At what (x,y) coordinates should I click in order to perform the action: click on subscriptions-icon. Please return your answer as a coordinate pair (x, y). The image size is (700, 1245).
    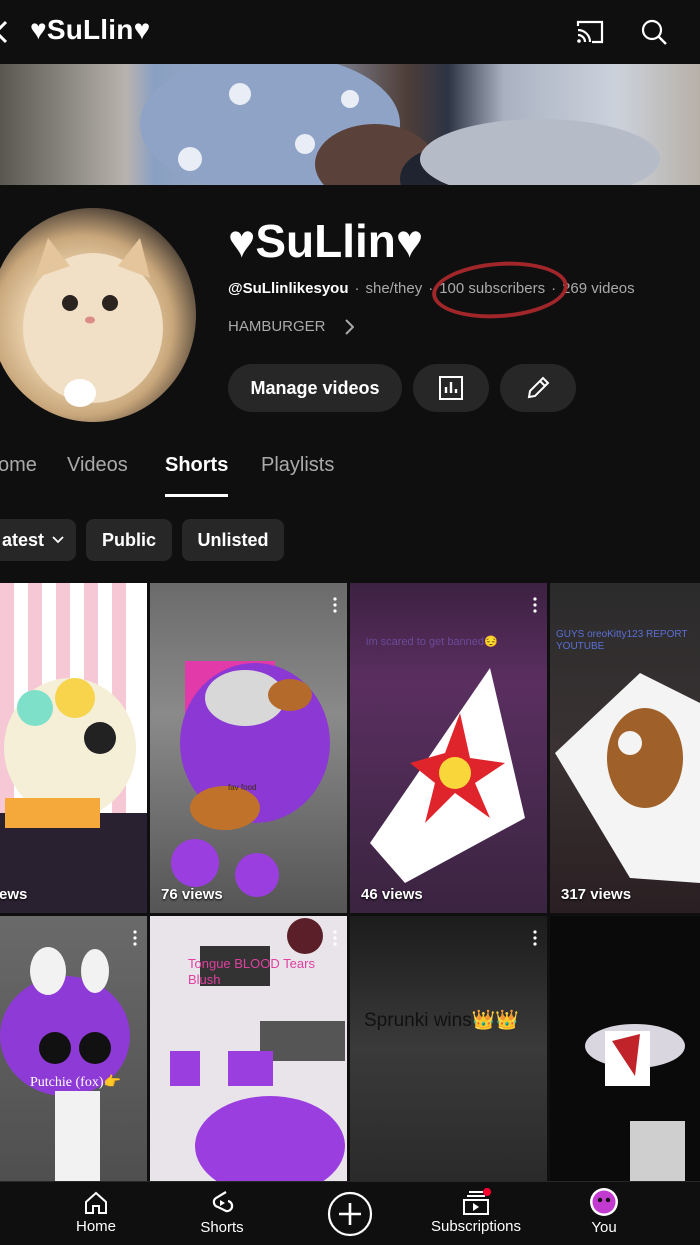
    Looking at the image, I should click on (477, 1201).